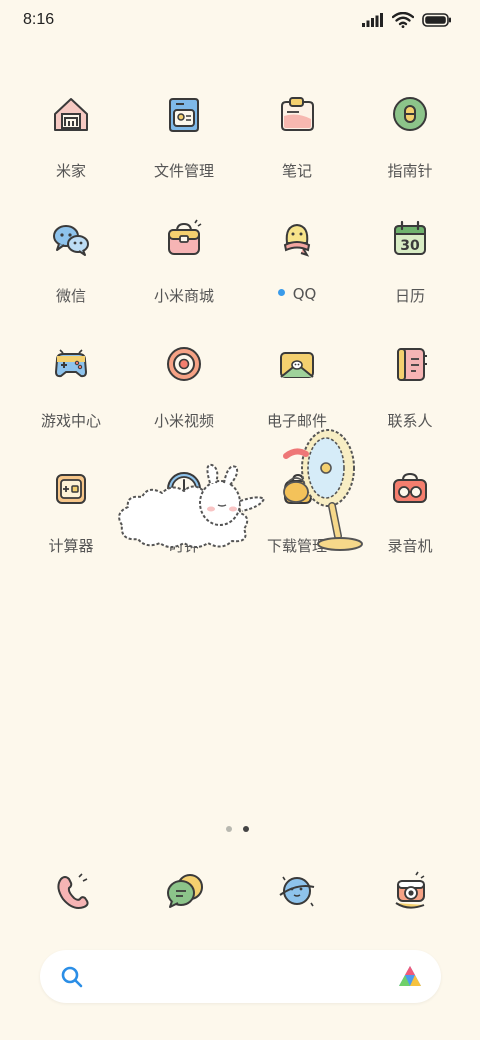 The width and height of the screenshot is (480, 1040). Describe the element at coordinates (410, 145) in the screenshot. I see `app-compass: 指南针` at that location.